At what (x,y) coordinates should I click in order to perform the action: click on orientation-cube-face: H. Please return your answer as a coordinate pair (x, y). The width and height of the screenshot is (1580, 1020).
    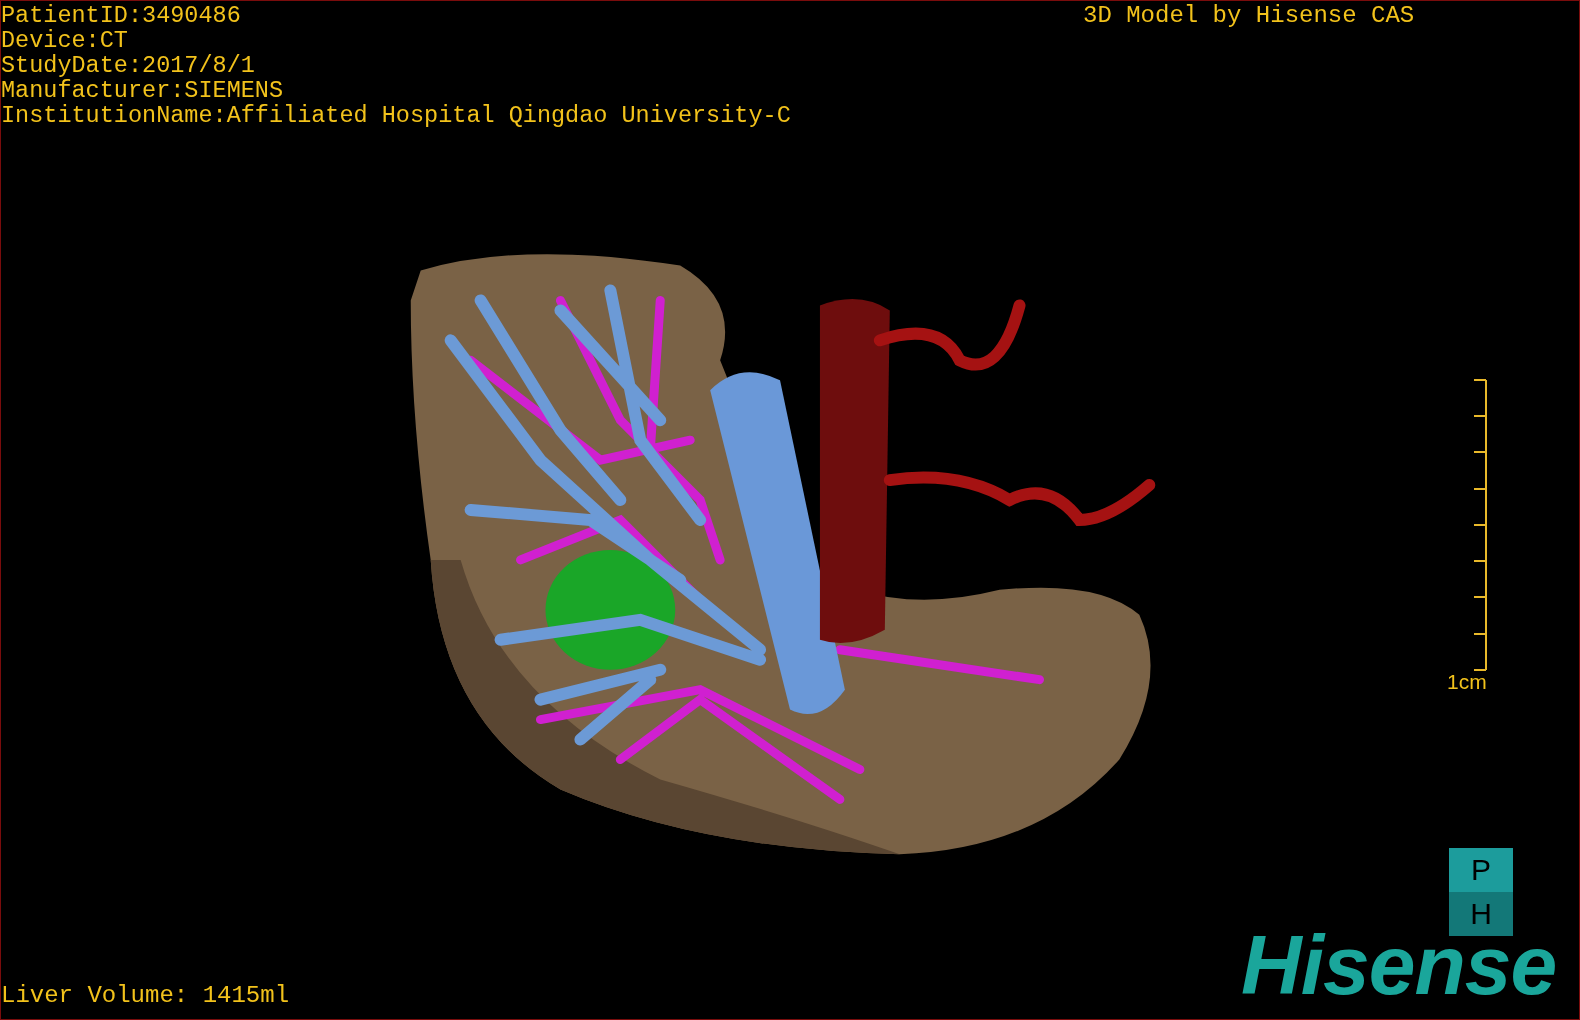
    Looking at the image, I should click on (1481, 914).